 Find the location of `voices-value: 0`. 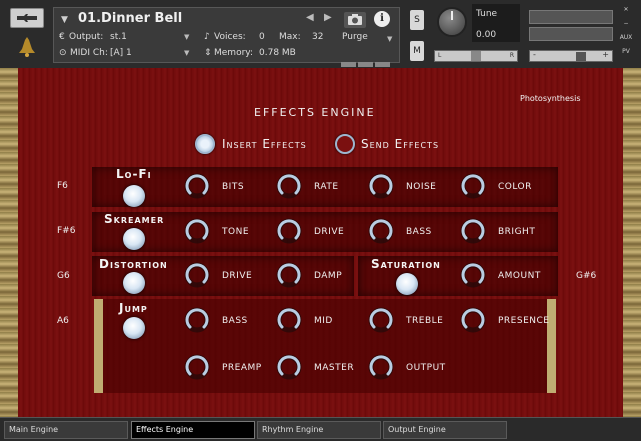

voices-value: 0 is located at coordinates (262, 37).